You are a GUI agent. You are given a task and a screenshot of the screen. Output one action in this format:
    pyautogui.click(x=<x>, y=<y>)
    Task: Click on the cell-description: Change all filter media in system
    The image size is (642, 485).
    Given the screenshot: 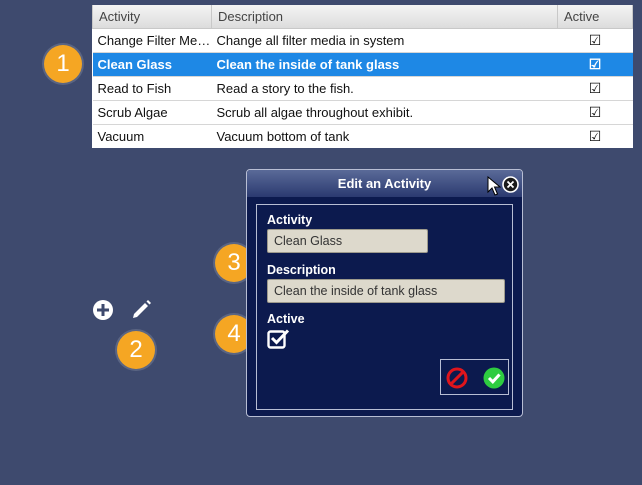 What is the action you would take?
    pyautogui.click(x=384, y=40)
    